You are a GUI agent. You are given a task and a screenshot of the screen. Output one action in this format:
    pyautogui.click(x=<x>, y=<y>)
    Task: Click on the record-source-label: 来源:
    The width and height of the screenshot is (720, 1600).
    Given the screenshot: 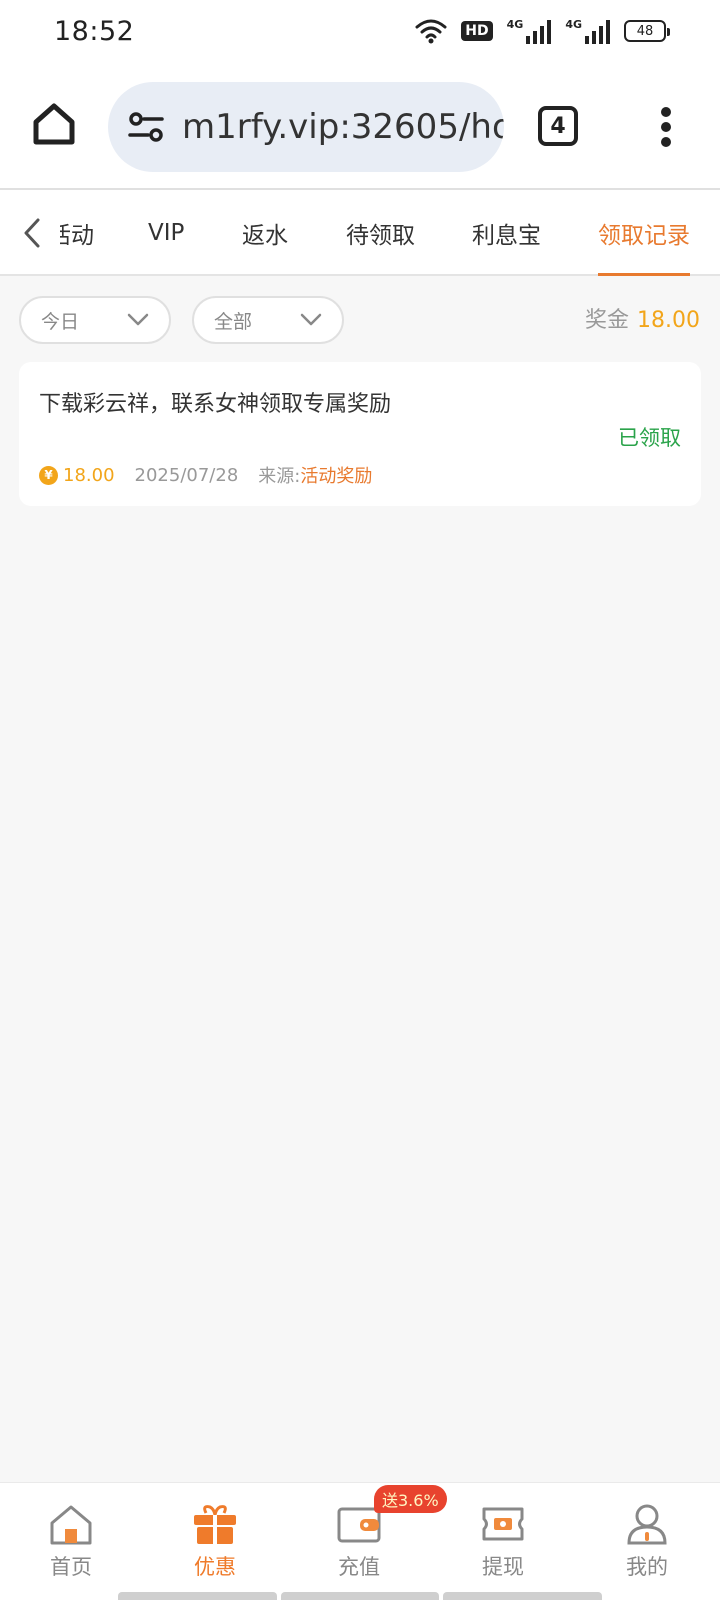 What is the action you would take?
    pyautogui.click(x=279, y=476)
    